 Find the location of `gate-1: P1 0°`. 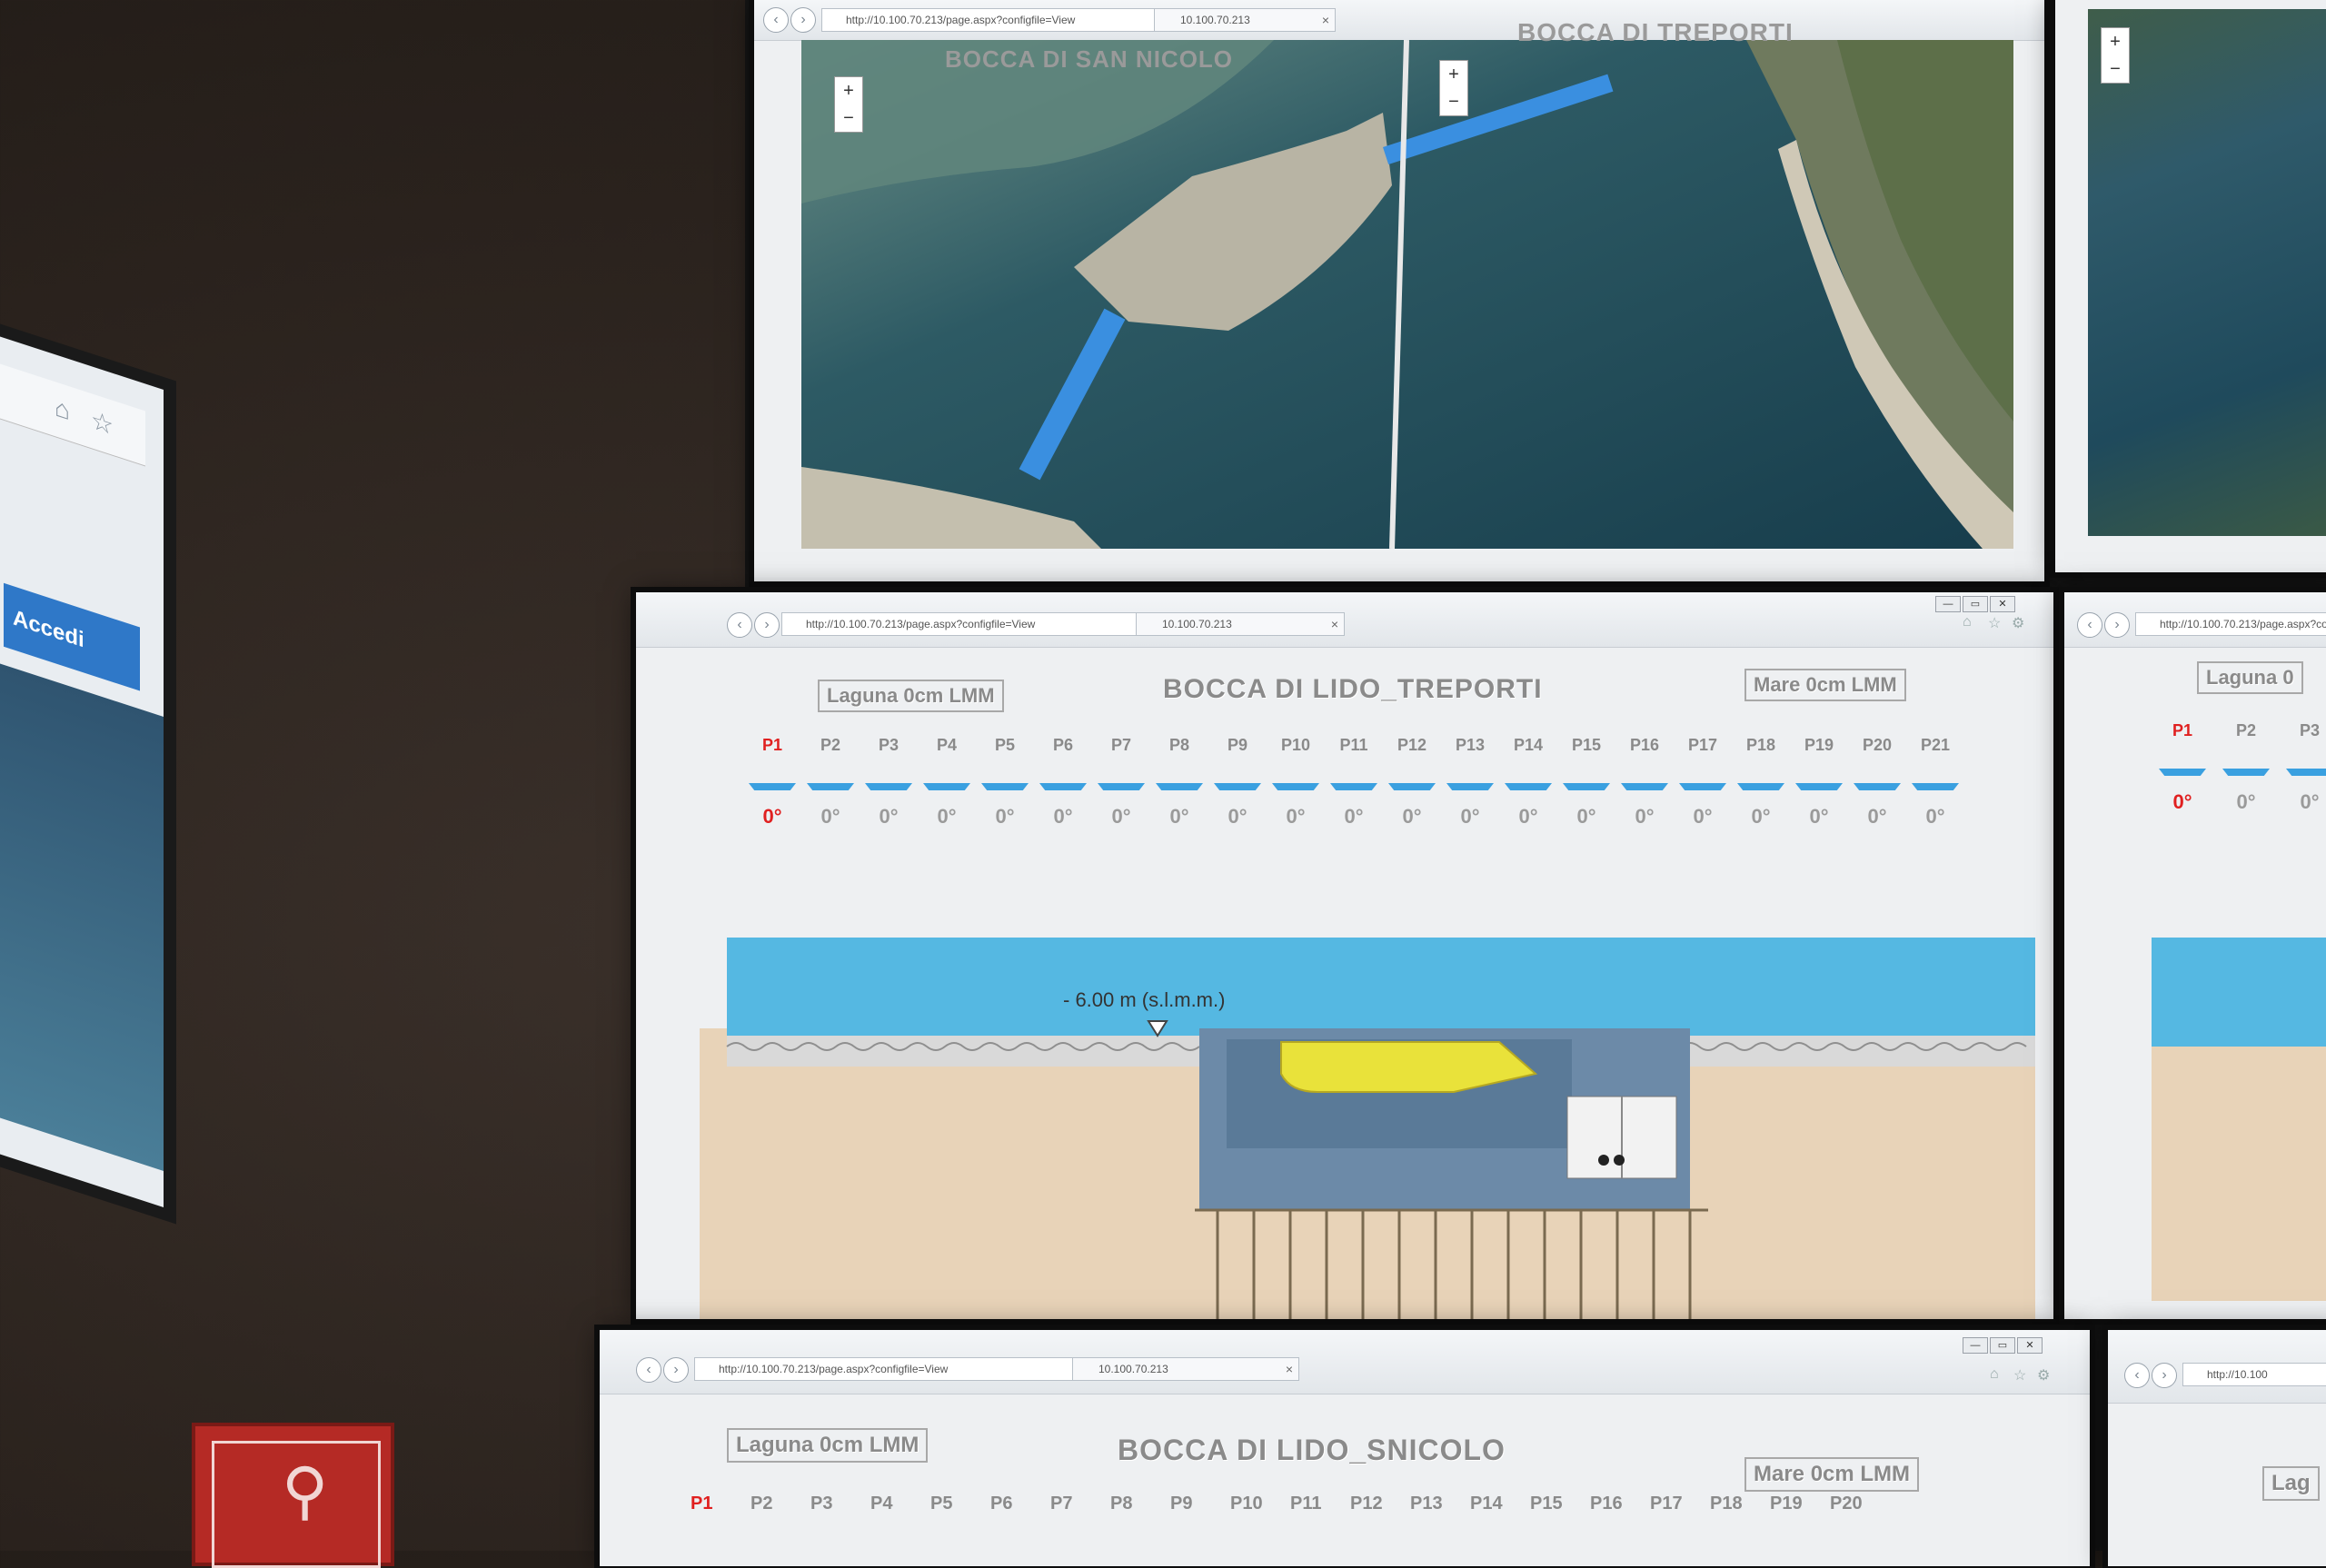

gate-1: P1 0° is located at coordinates (2182, 771).